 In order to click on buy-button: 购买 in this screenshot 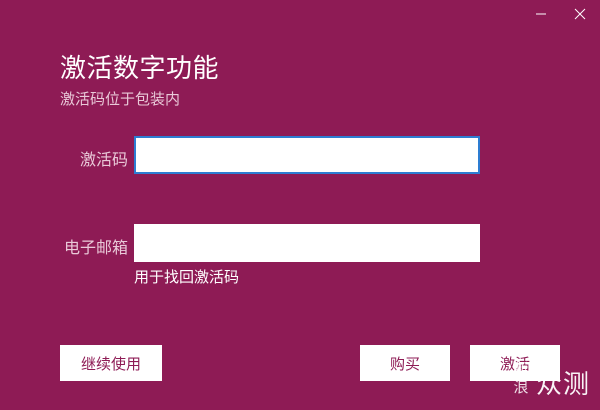, I will do `click(405, 363)`.